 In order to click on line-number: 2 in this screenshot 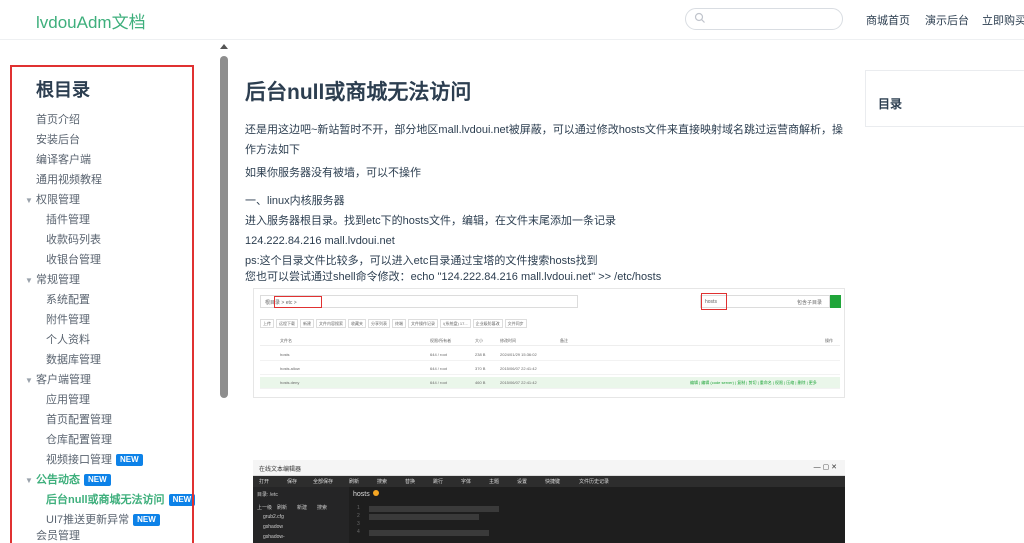, I will do `click(358, 516)`.